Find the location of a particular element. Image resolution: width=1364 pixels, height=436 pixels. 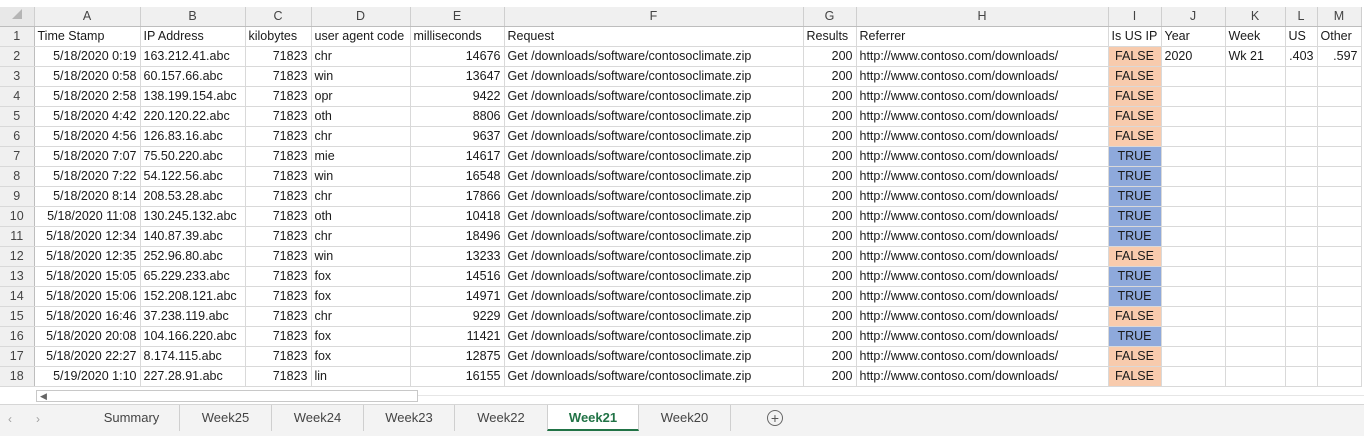

cell-time-stamp: 5/18/2020 12:34 is located at coordinates (87, 236).